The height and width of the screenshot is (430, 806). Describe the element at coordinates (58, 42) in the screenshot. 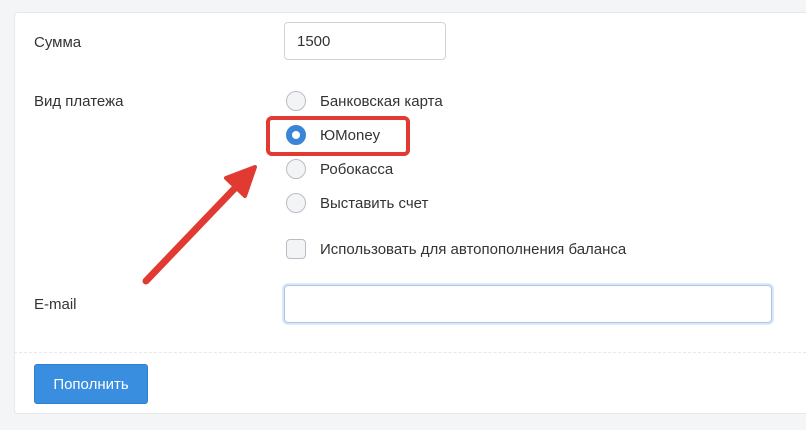

I see `amount-label: Сумма` at that location.